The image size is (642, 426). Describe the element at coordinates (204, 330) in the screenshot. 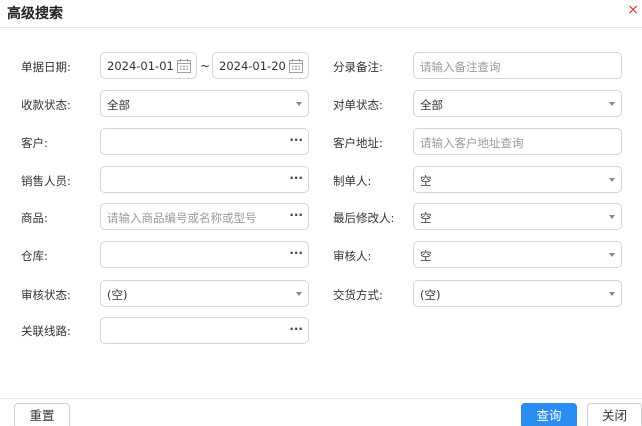

I see `route-input: ···` at that location.